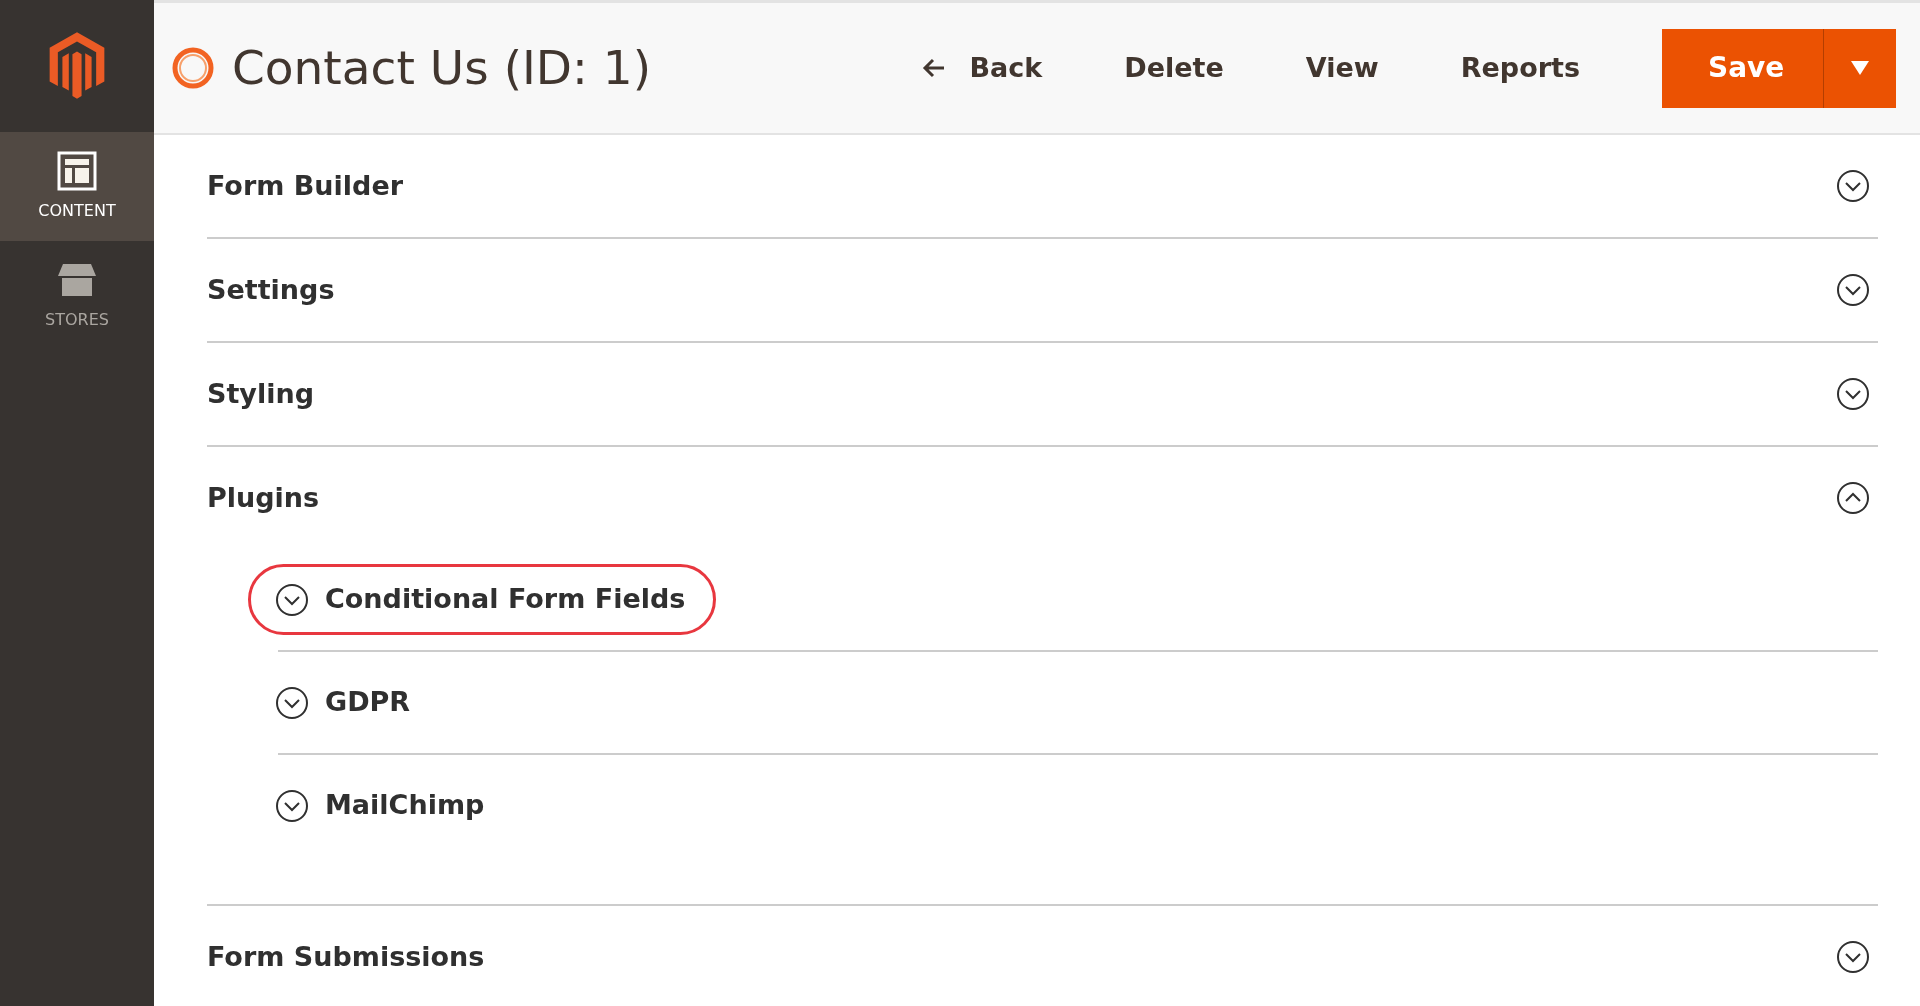 Image resolution: width=1920 pixels, height=1006 pixels. Describe the element at coordinates (368, 702) in the screenshot. I see `plugin-title: GDPR` at that location.